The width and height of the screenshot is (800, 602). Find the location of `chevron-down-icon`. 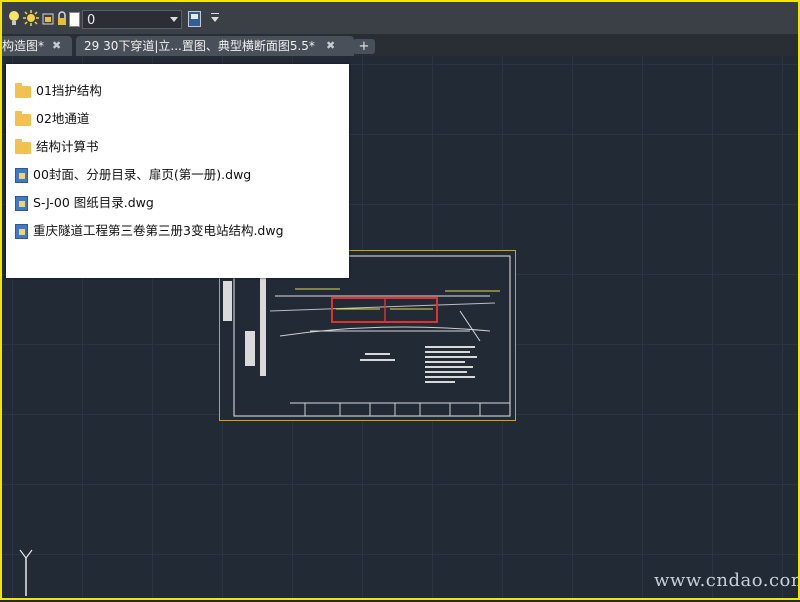

chevron-down-icon is located at coordinates (174, 19).